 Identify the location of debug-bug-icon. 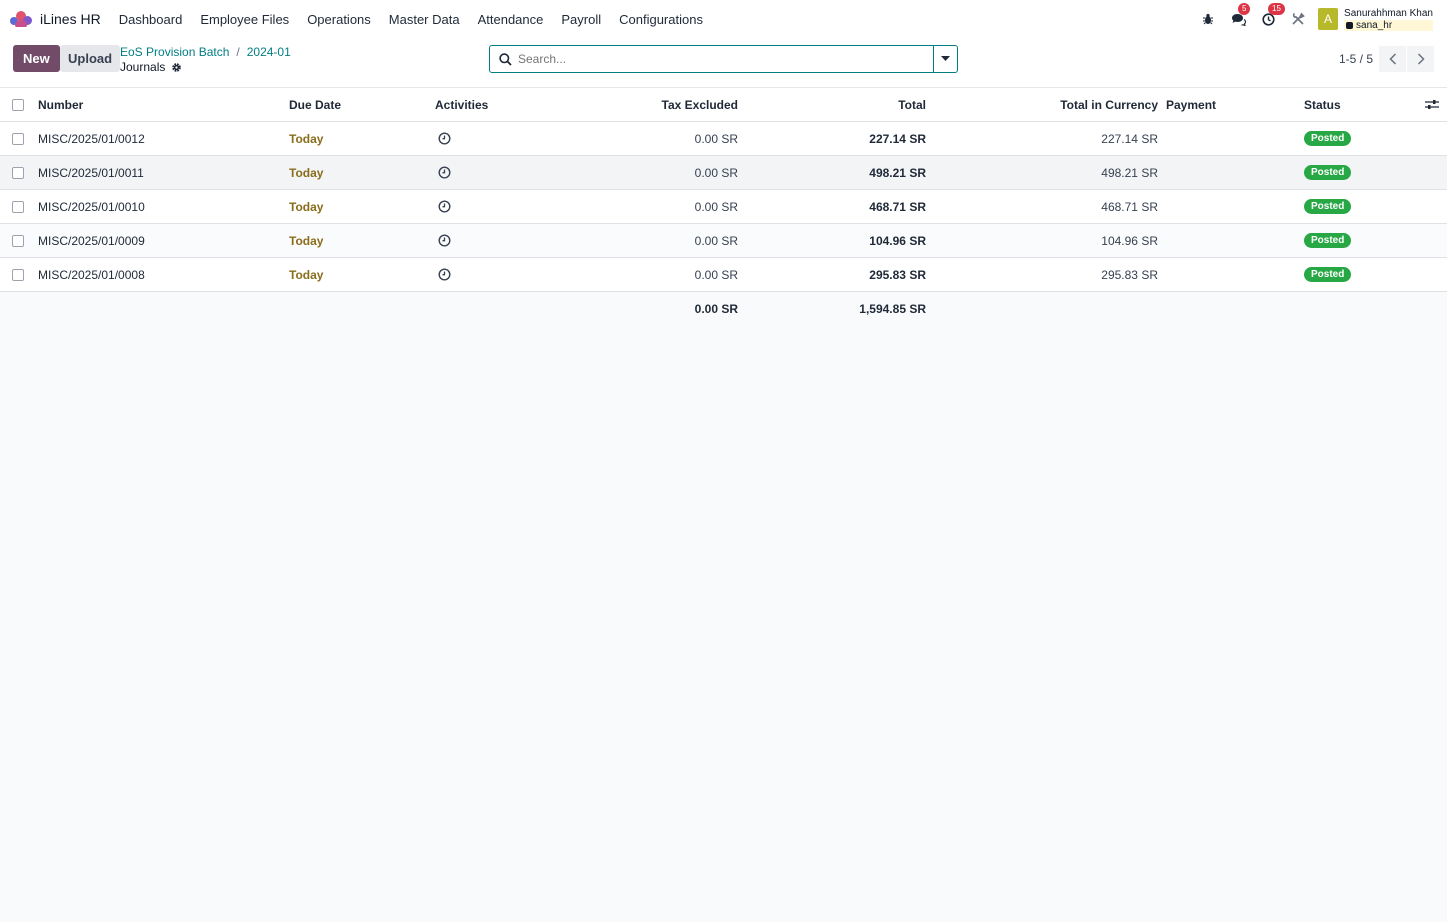
(1208, 19).